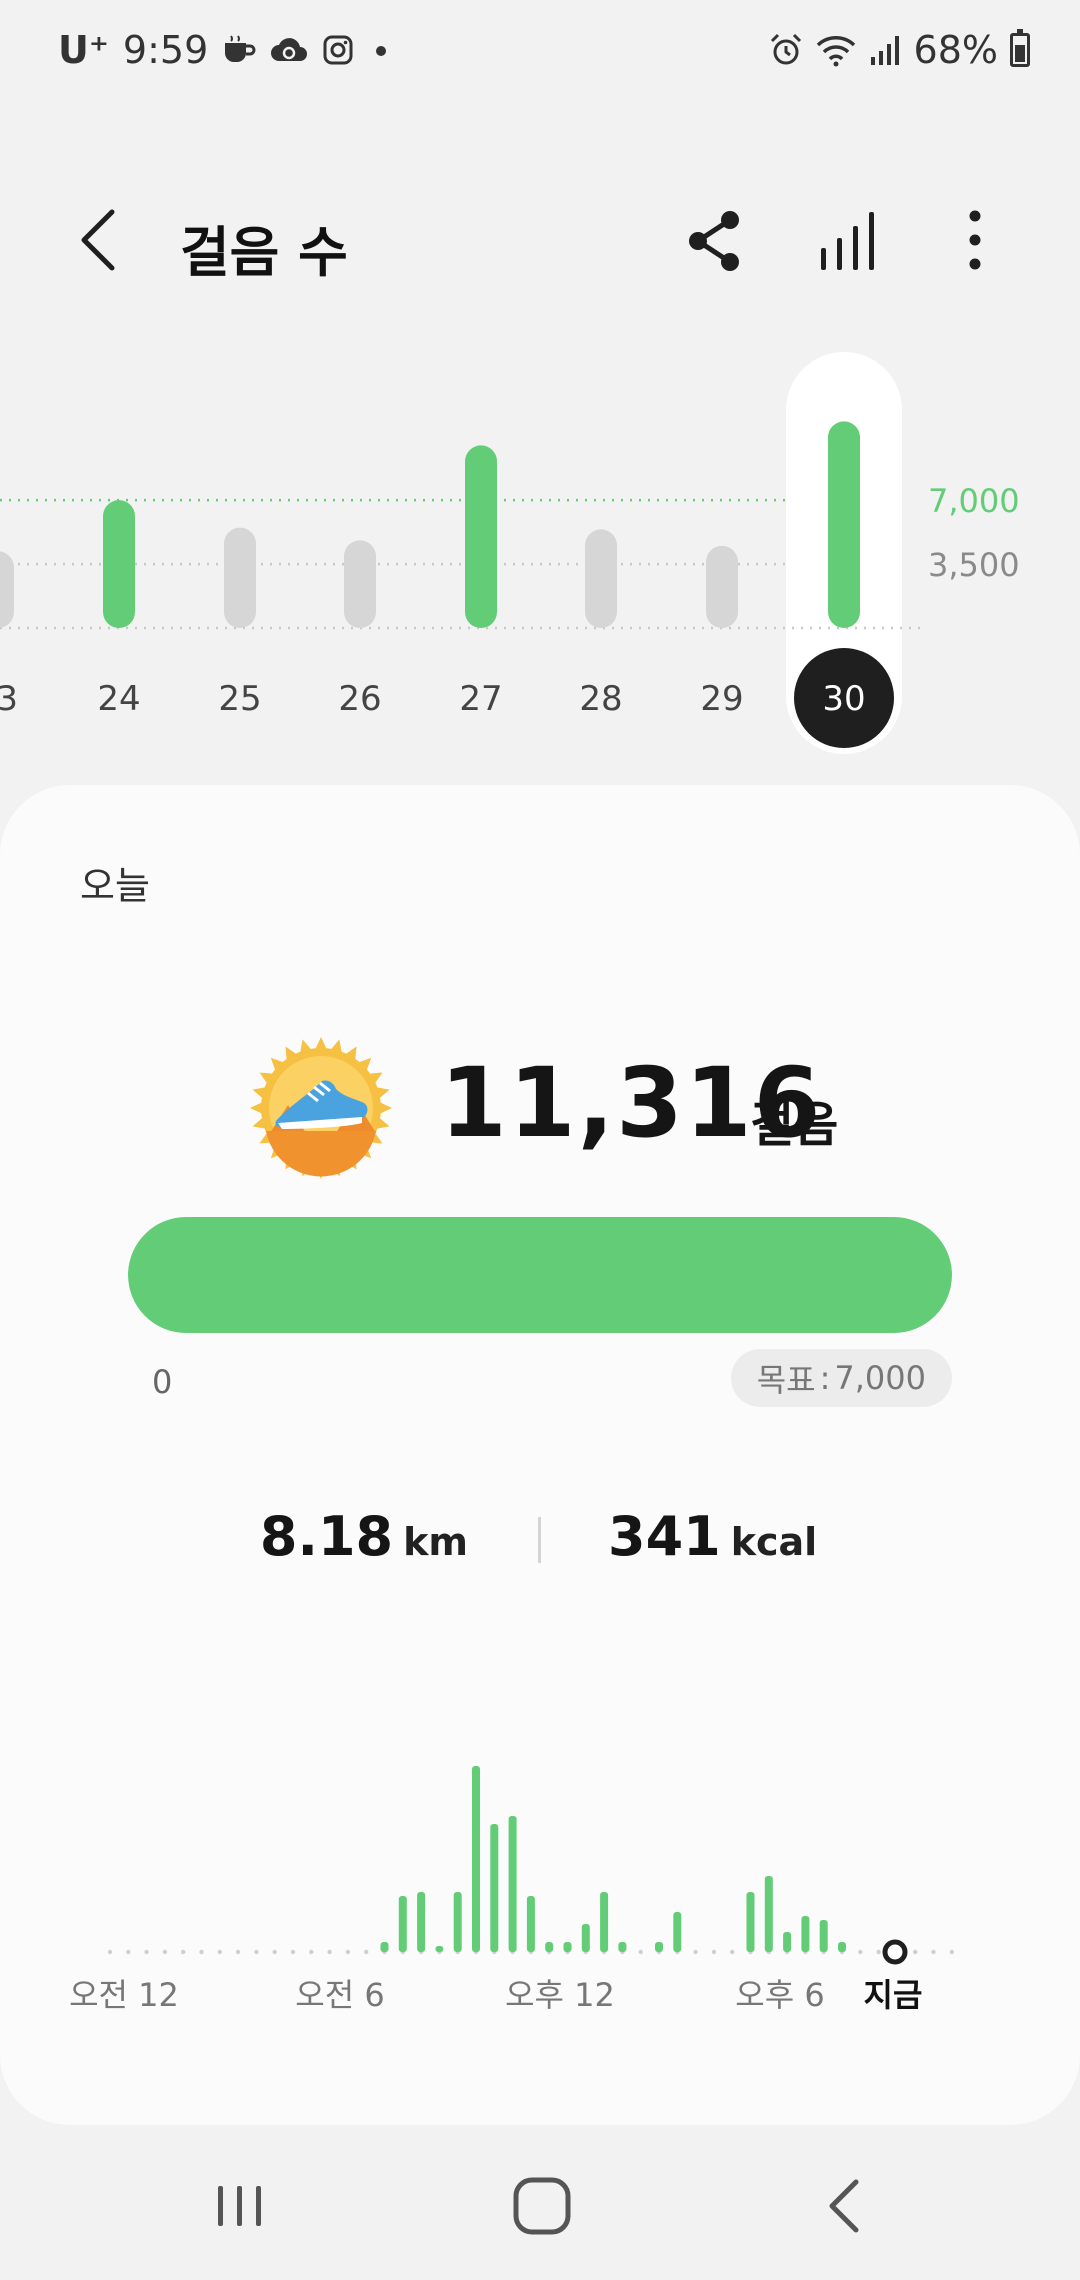 The image size is (1080, 2280). I want to click on steps-progress-track, so click(540, 1275).